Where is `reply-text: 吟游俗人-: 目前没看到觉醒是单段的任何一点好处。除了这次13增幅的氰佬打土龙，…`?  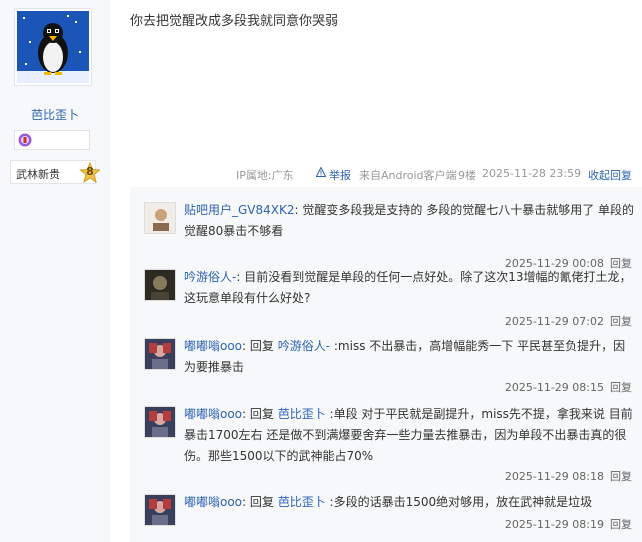
reply-text: 吟游俗人-: 目前没看到觉醒是单段的任何一点好处。除了这次13增幅的氰佬打土龙，… is located at coordinates (410, 288).